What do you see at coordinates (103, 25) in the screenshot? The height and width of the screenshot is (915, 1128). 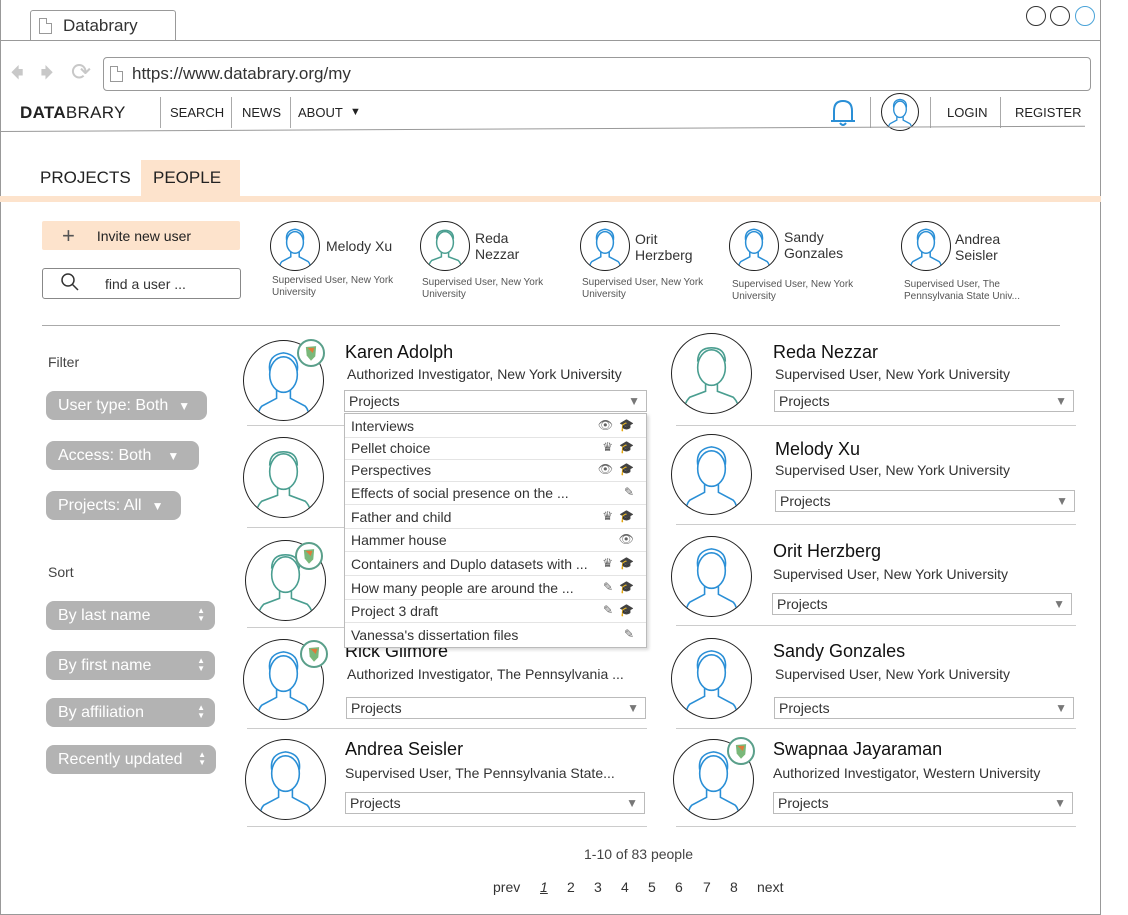 I see `browser-tab: Databrary` at bounding box center [103, 25].